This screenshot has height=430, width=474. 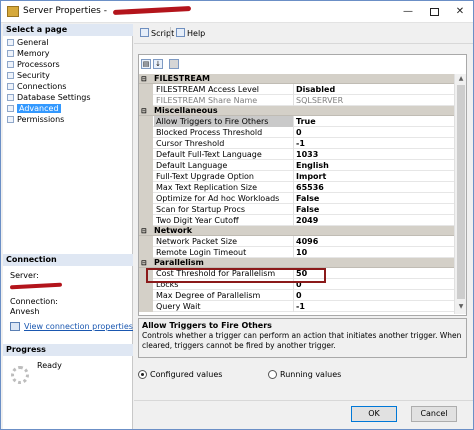 I want to click on title-bar: Server Properties - — ✕, so click(x=237, y=12).